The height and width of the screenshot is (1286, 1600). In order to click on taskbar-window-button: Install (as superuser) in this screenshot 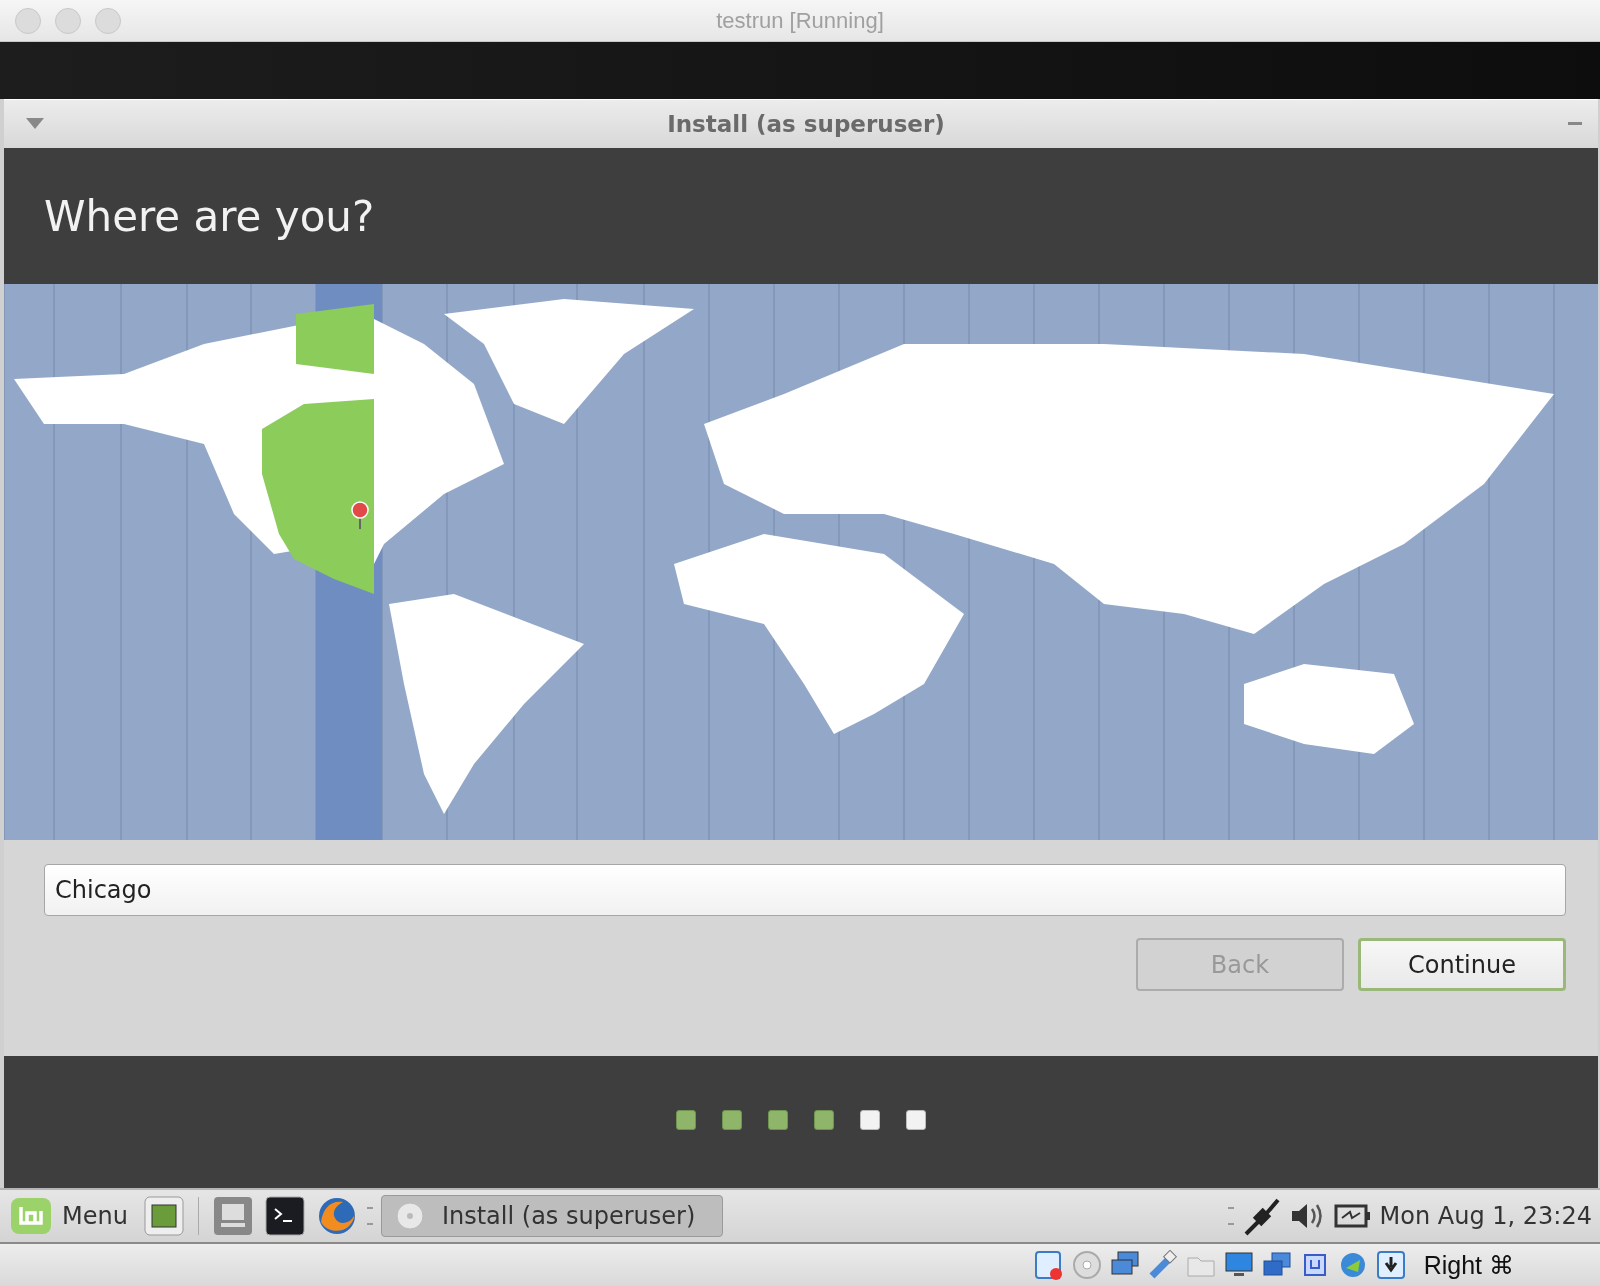, I will do `click(551, 1216)`.